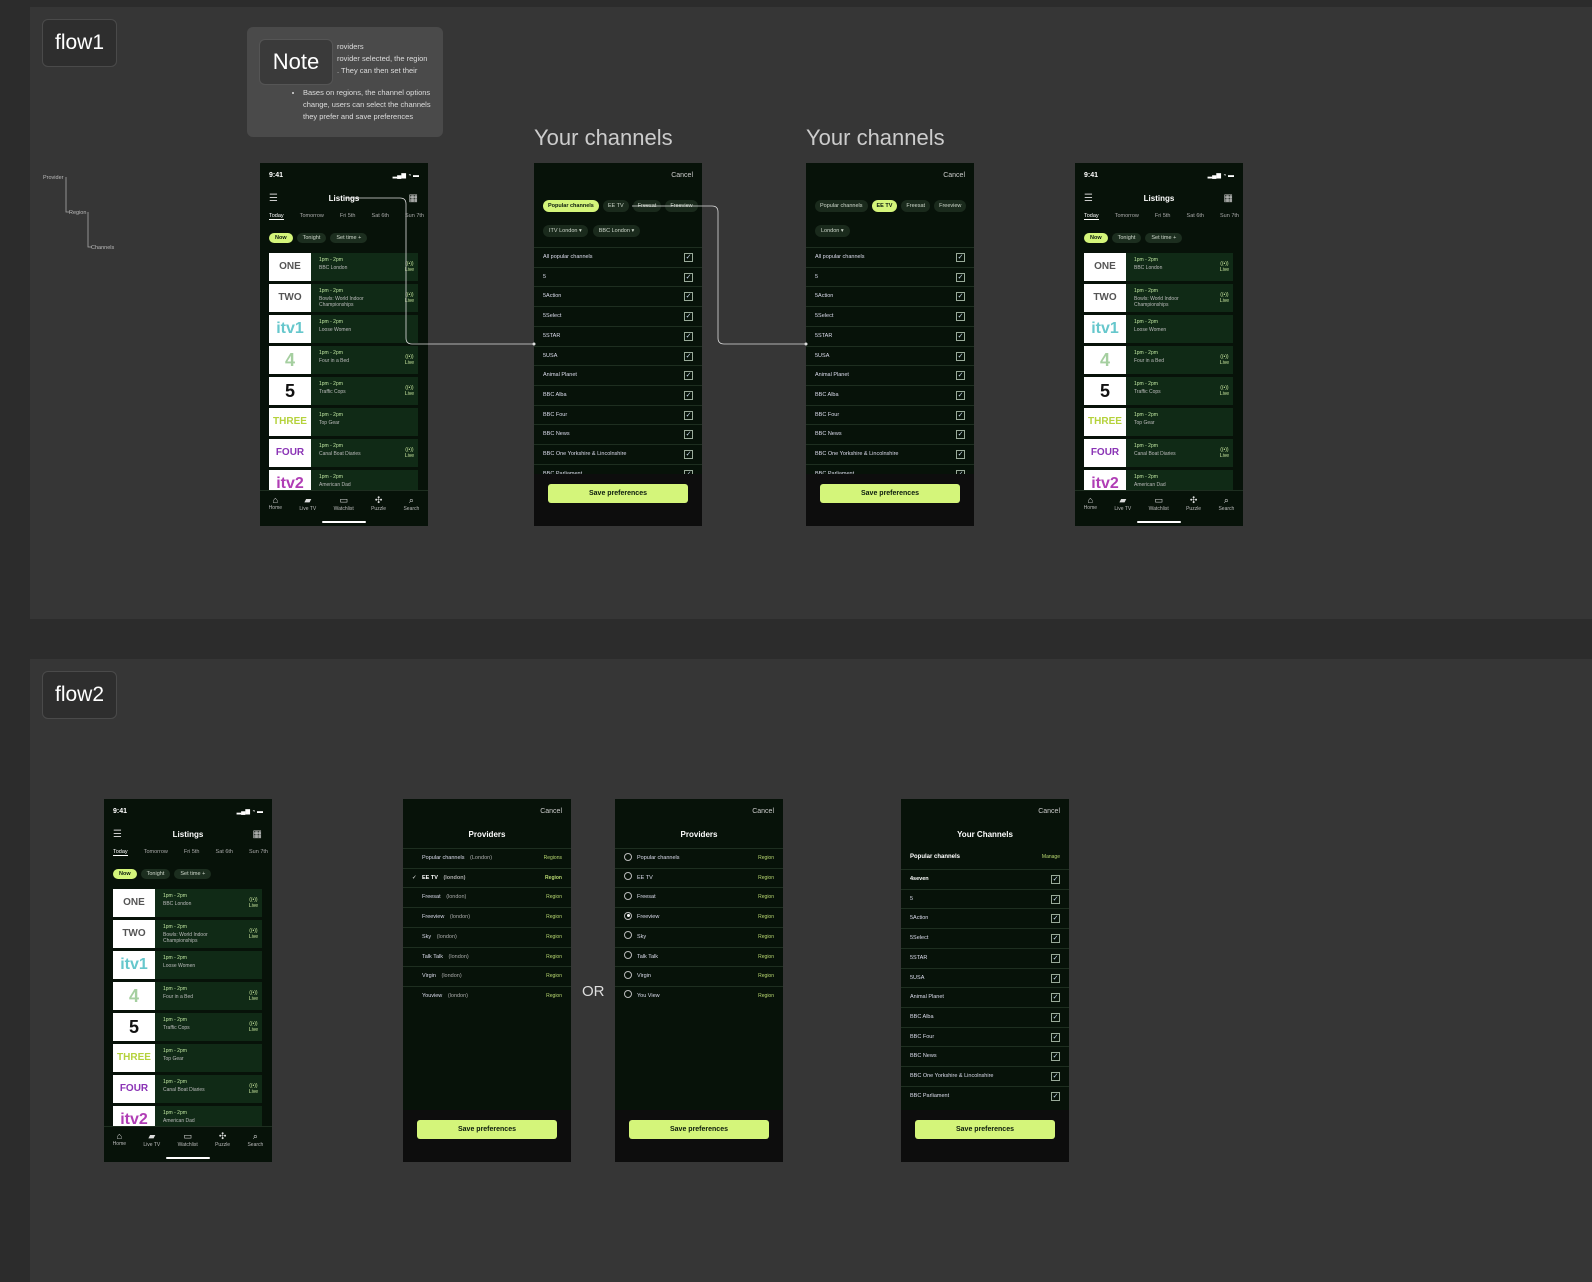  What do you see at coordinates (1158, 329) in the screenshot?
I see `listing-row: itv1 1pm - 2pm Loose Women` at bounding box center [1158, 329].